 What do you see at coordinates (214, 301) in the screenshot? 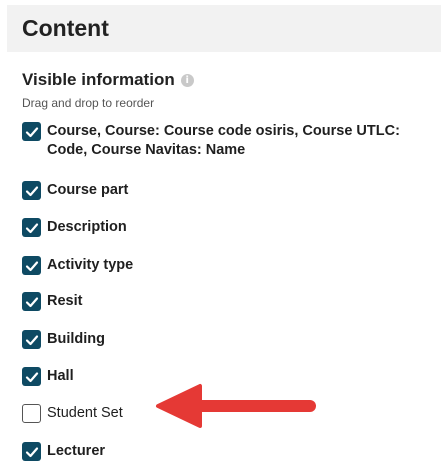
I see `list-item-resit: Resit` at bounding box center [214, 301].